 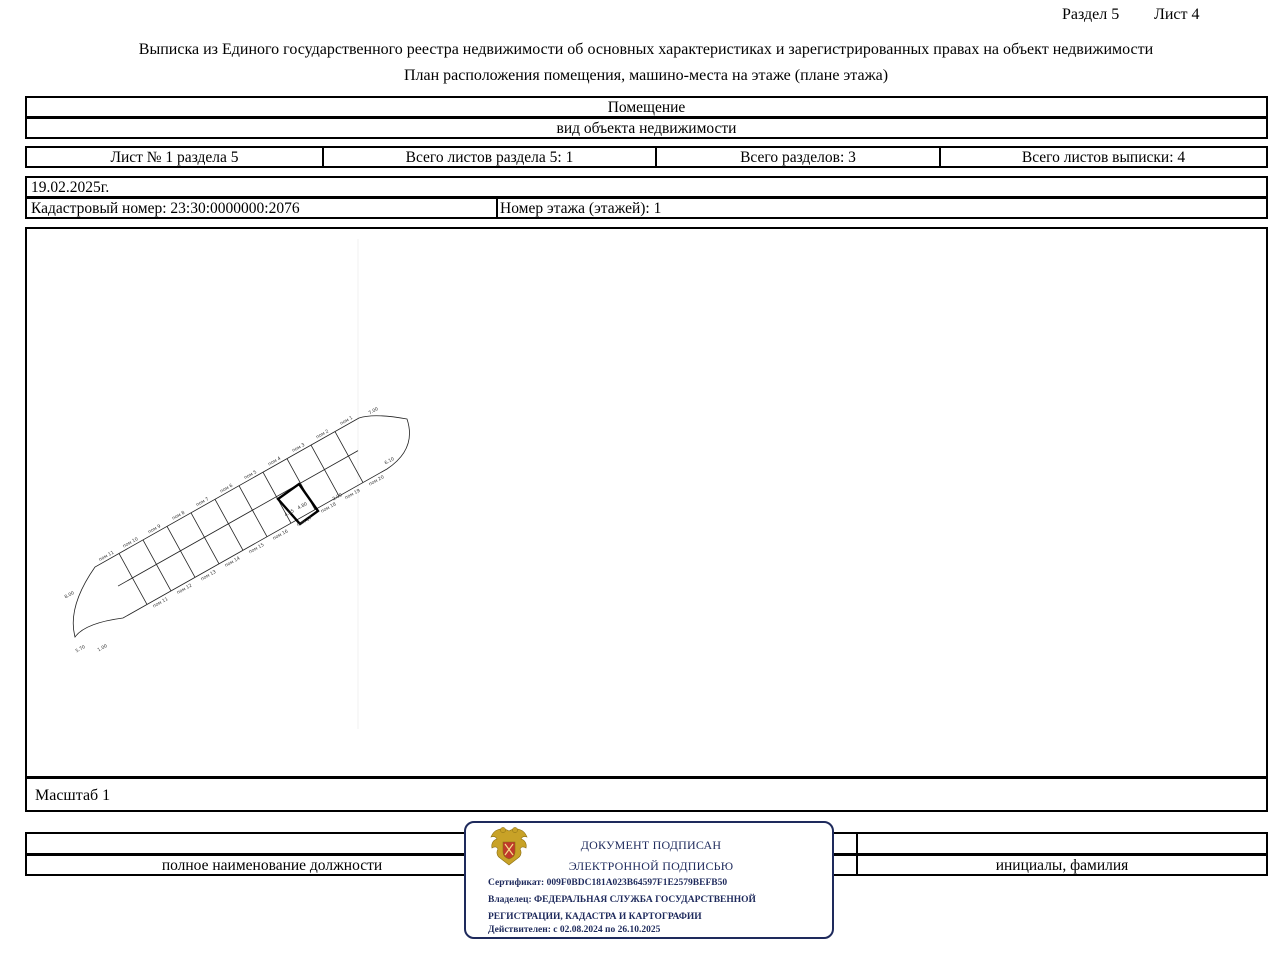 What do you see at coordinates (374, 411) in the screenshot?
I see `dimension-label: 7.00` at bounding box center [374, 411].